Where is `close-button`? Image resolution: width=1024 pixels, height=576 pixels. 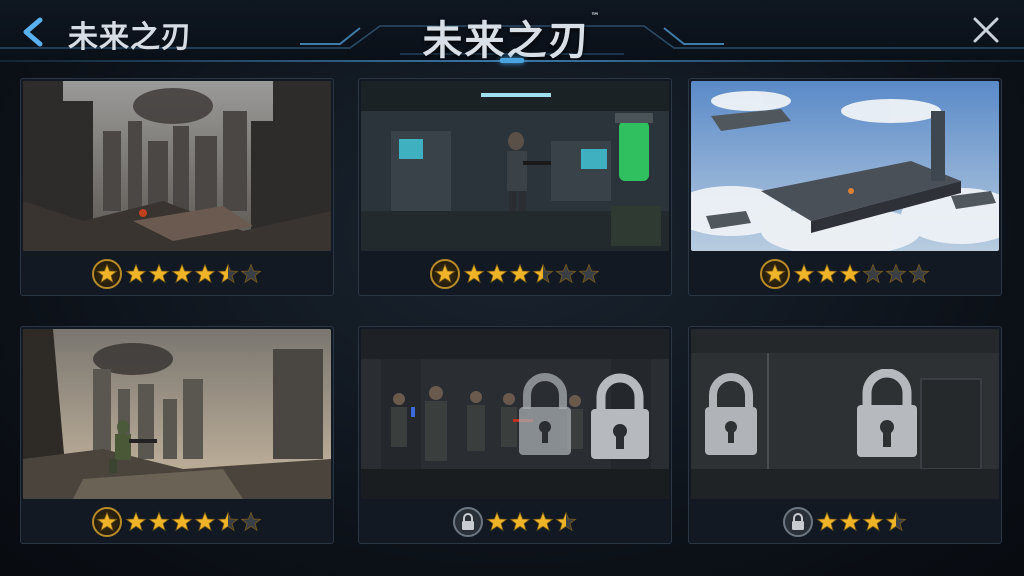 close-button is located at coordinates (986, 30).